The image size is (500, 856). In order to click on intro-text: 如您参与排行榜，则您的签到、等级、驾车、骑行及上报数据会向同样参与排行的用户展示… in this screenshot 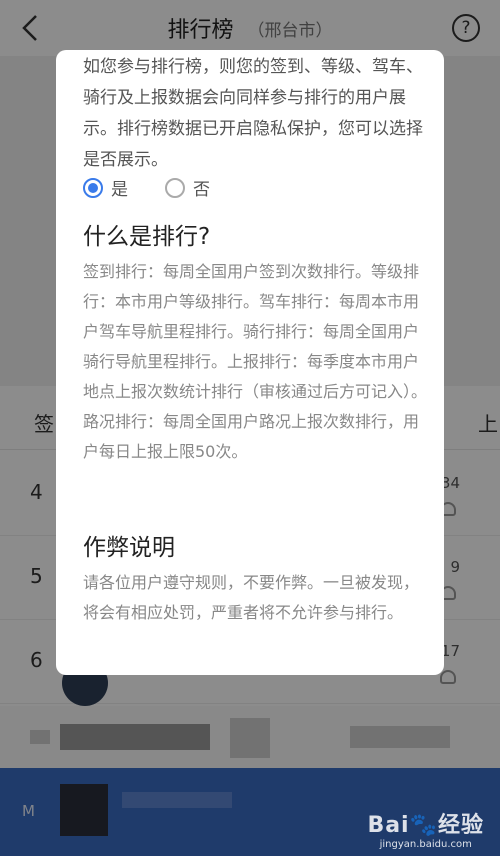, I will do `click(253, 113)`.